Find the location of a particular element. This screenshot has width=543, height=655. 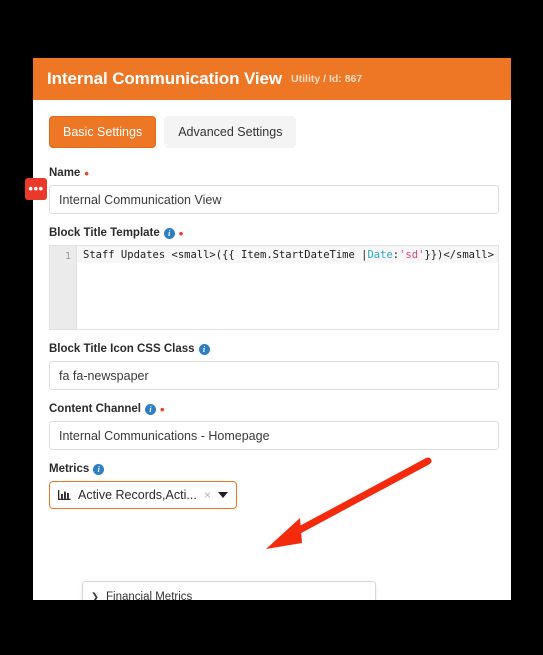

chevron-right-icon: ❯ is located at coordinates (95, 596).